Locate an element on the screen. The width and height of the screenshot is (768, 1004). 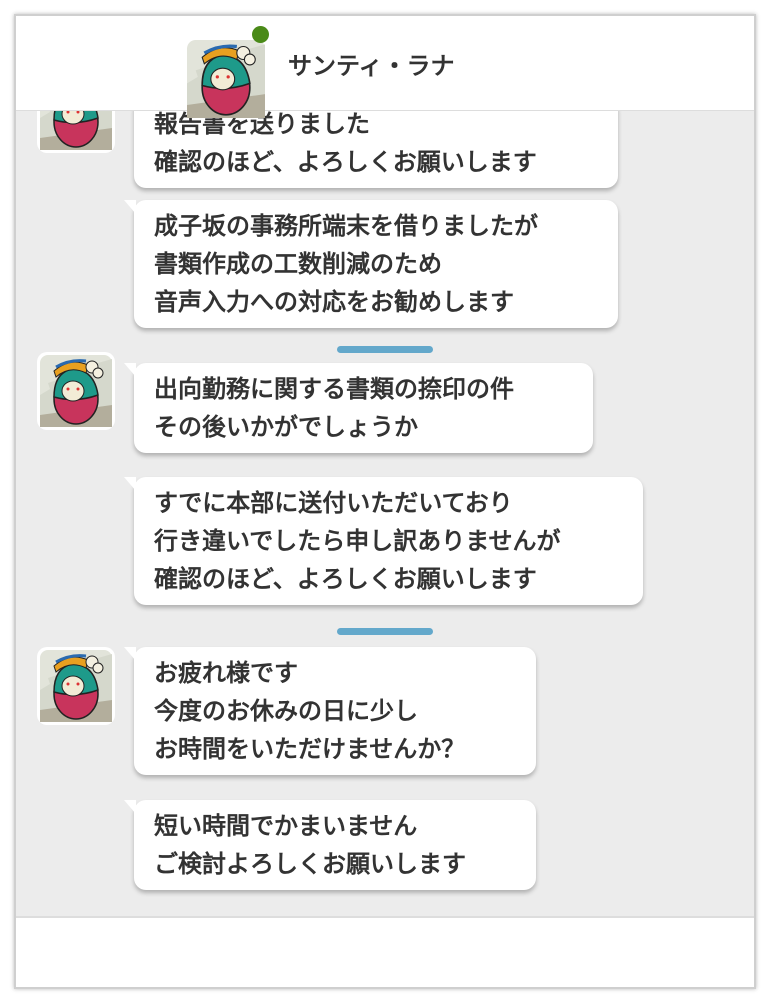
chat-footer is located at coordinates (385, 951).